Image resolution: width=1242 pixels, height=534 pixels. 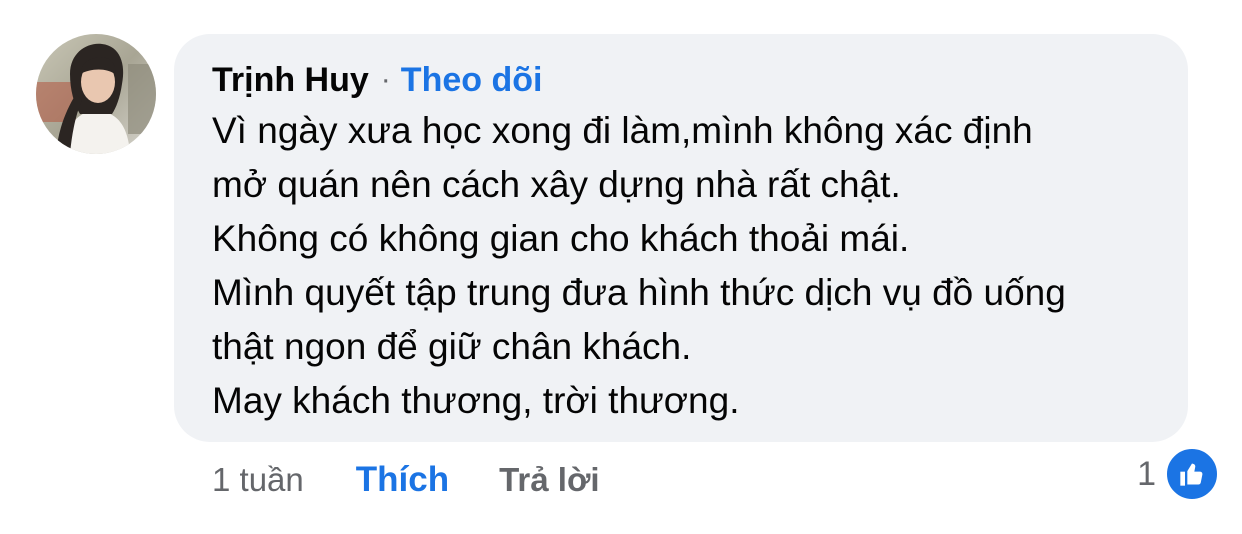 I want to click on follow-button: Theo dõi, so click(x=472, y=80).